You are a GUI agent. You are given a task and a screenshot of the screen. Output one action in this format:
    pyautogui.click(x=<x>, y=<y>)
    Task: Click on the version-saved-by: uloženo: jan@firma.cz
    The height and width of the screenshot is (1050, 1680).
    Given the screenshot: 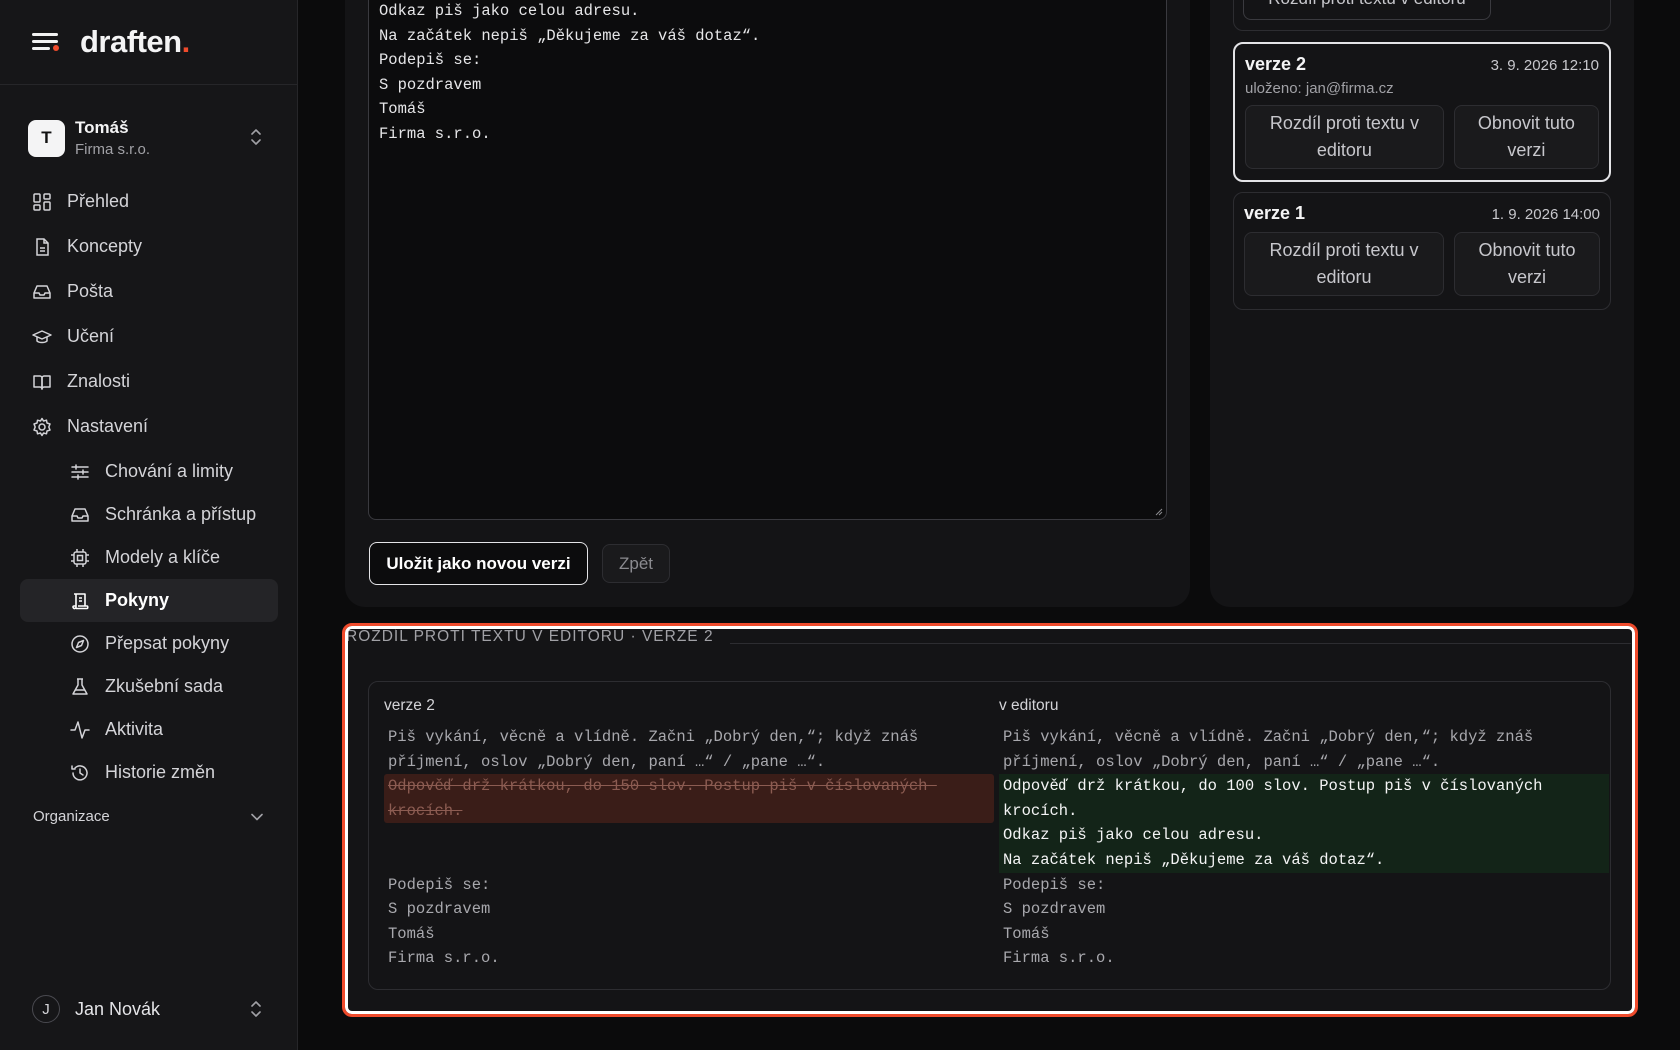 What is the action you would take?
    pyautogui.click(x=1319, y=88)
    